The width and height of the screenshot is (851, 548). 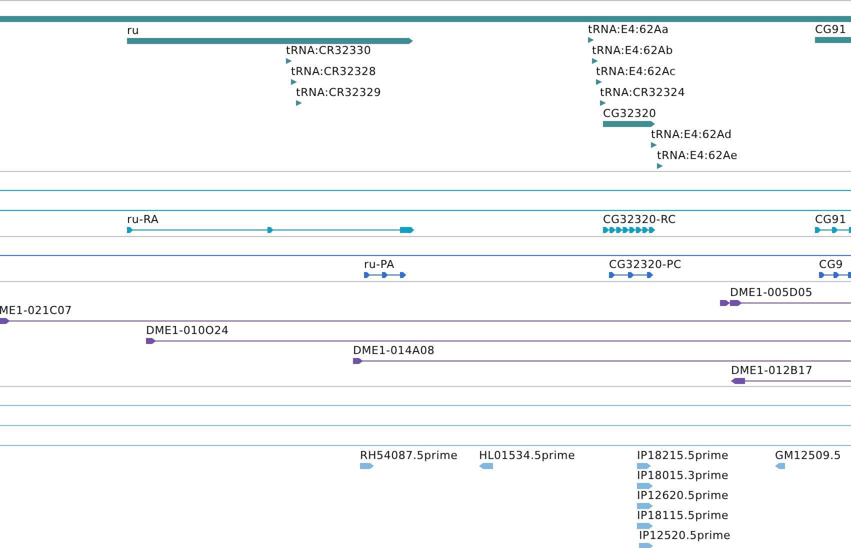 What do you see at coordinates (691, 134) in the screenshot?
I see `feature-label: tRNA:E4:62Ad` at bounding box center [691, 134].